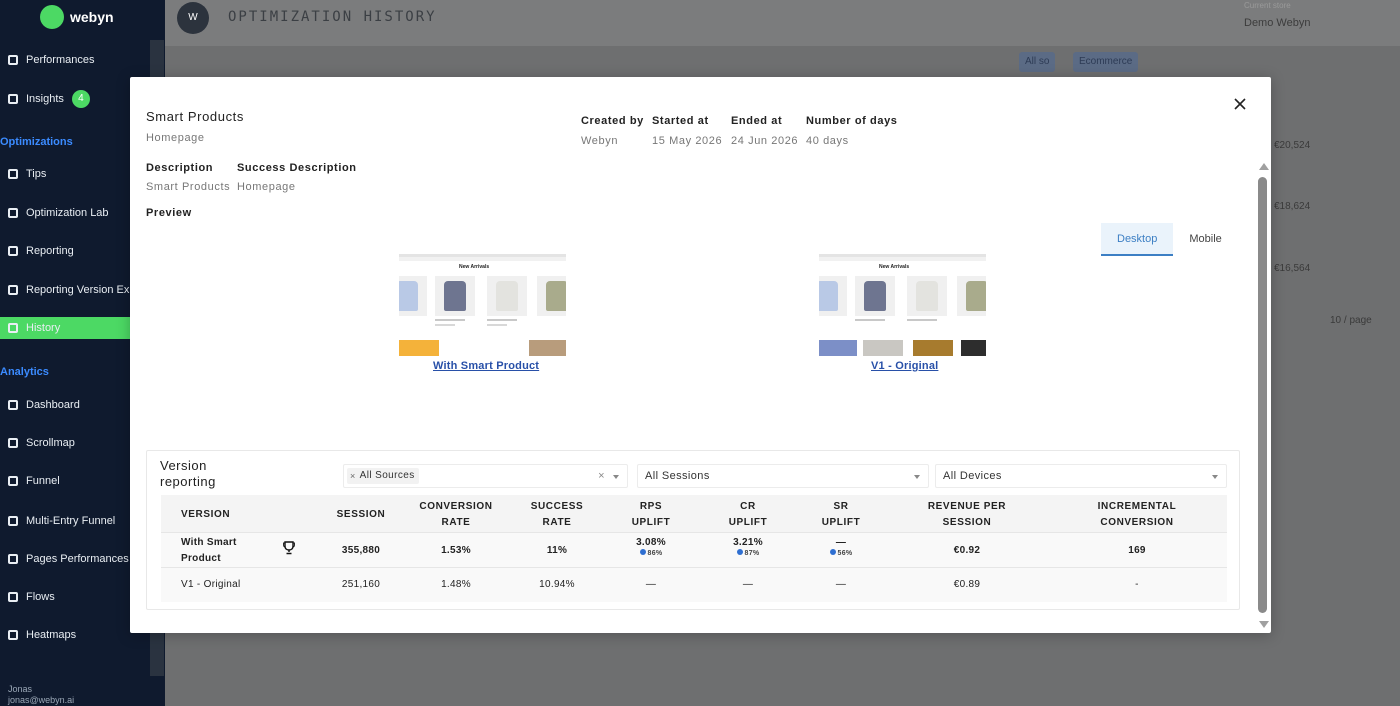  I want to click on sidebar-item-label: Optimization Lab, so click(67, 213).